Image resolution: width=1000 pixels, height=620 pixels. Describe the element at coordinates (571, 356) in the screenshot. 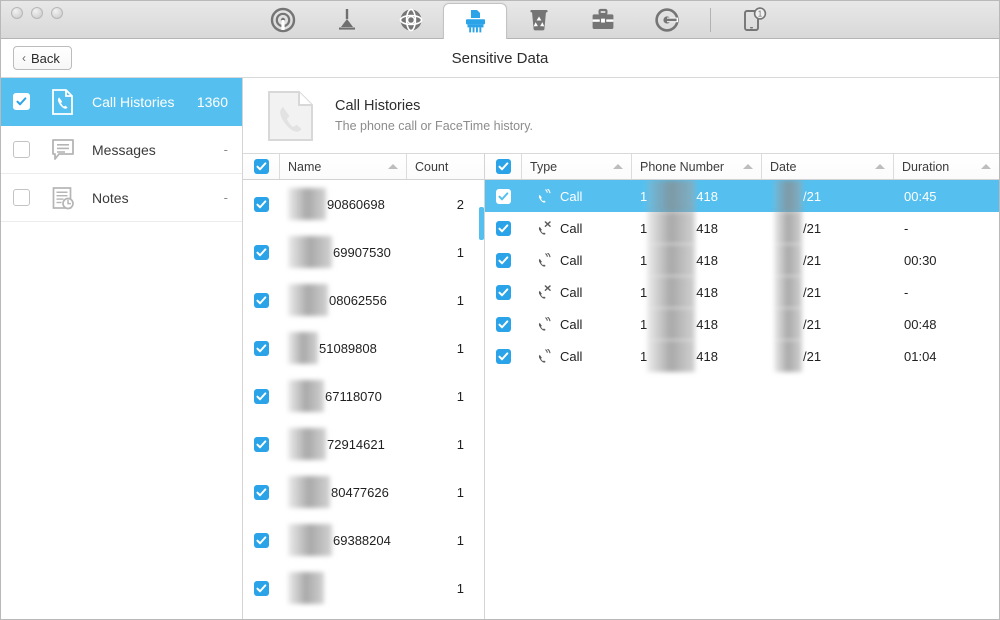

I see `call-type-text: Call` at that location.